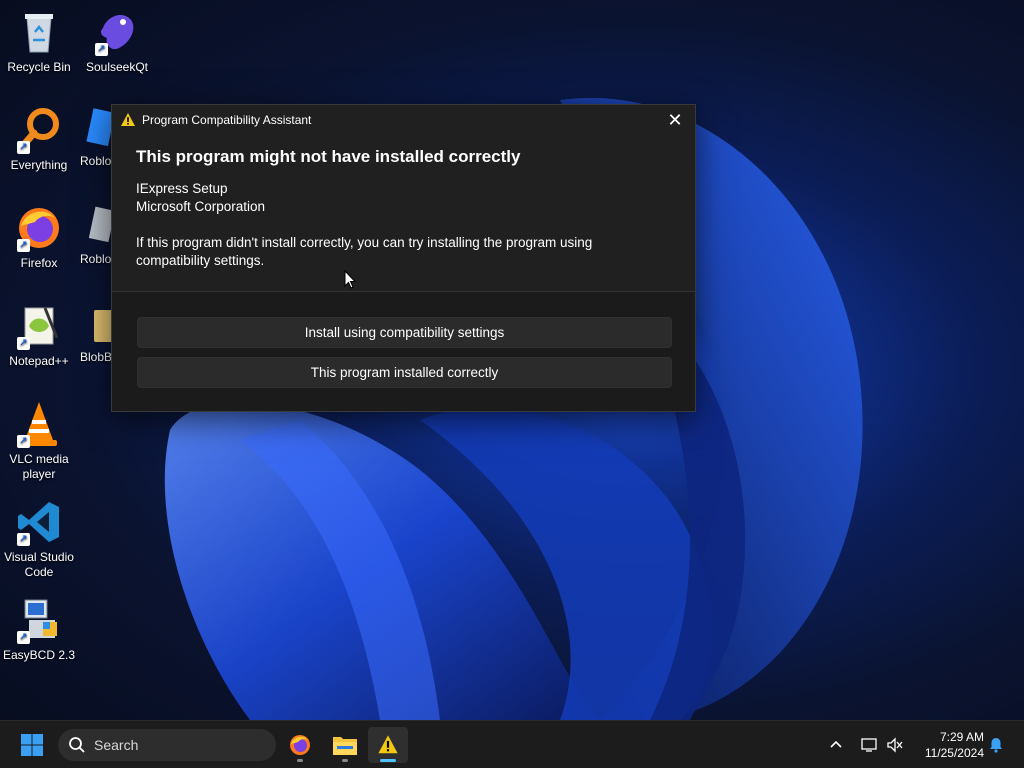 This screenshot has height=768, width=1024. Describe the element at coordinates (201, 206) in the screenshot. I see `program-publisher: Microsoft Corporation` at that location.